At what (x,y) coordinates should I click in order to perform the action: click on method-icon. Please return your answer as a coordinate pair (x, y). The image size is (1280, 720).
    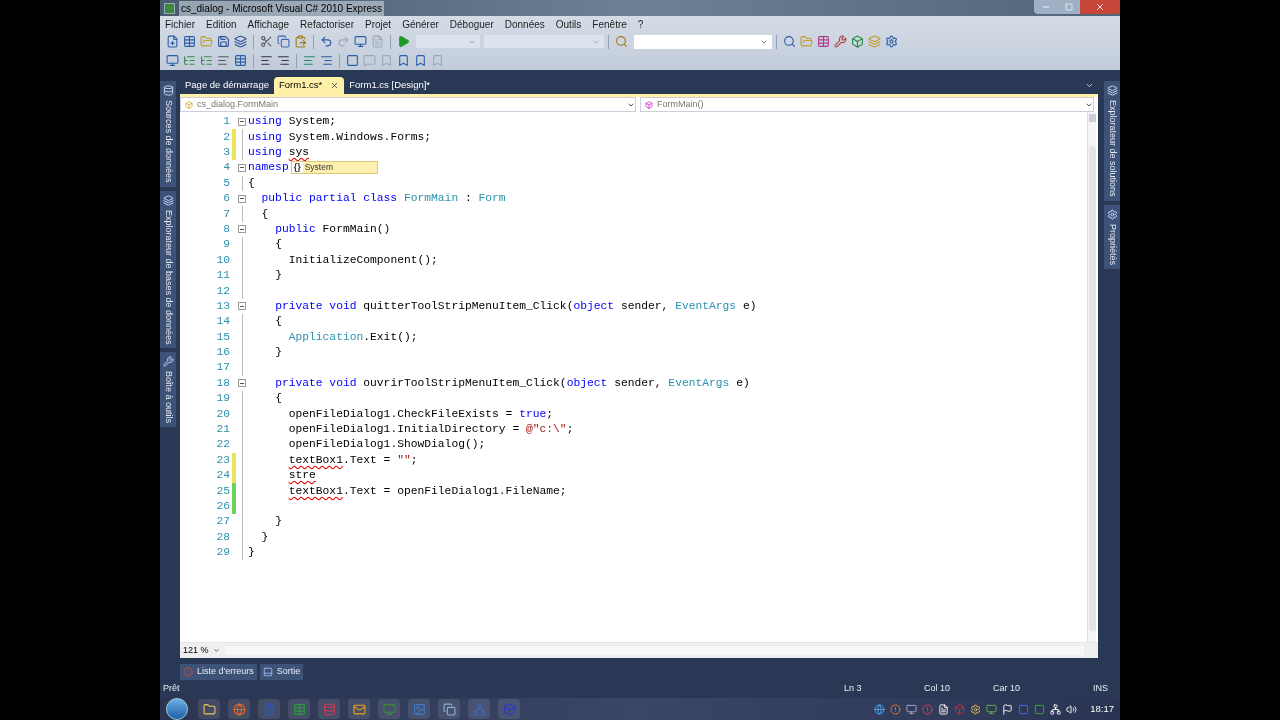
    Looking at the image, I should click on (649, 104).